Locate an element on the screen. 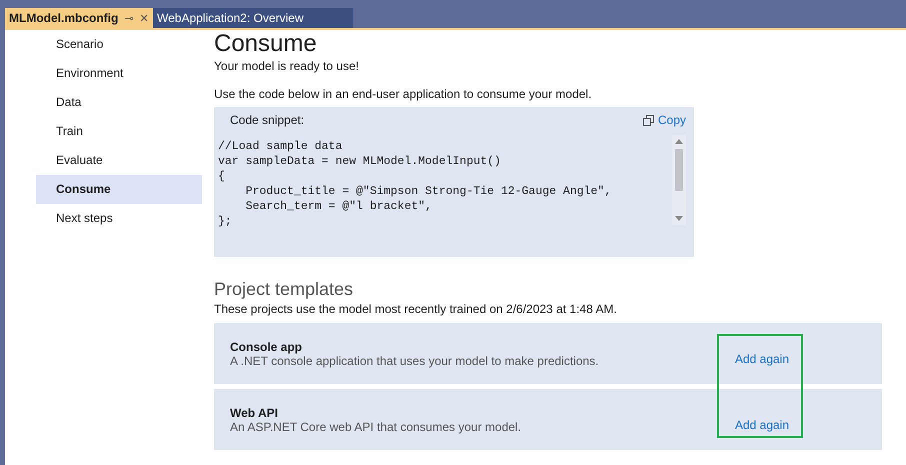 The image size is (906, 465). code-line: Product_title = @"Simpson Strong-Tie 12-Gauge Angle", is located at coordinates (428, 191).